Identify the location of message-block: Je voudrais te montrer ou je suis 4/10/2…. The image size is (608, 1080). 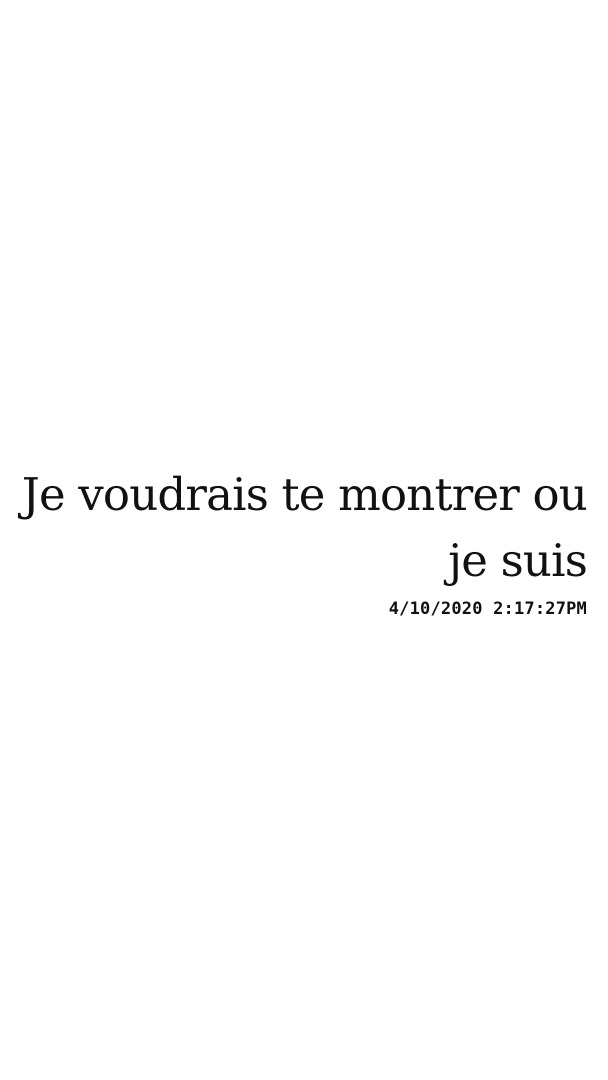
(302, 541).